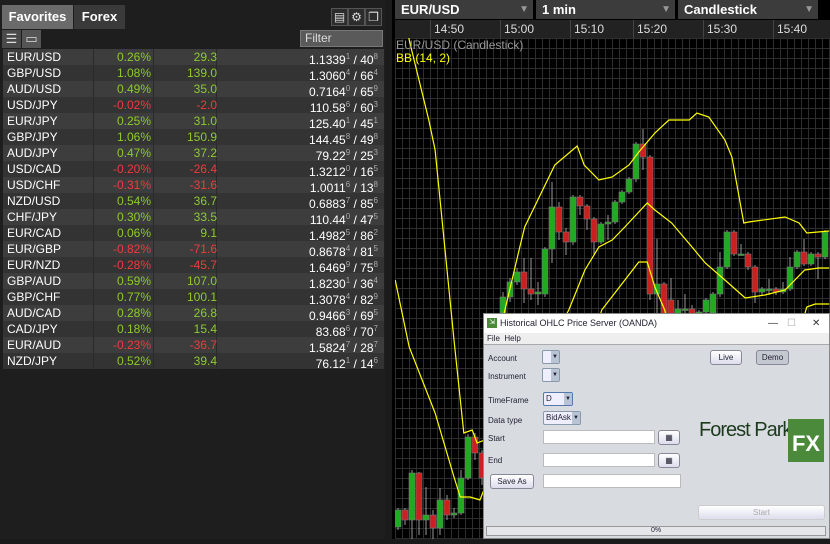  What do you see at coordinates (133, 281) in the screenshot?
I see `percent-change: 0.59%` at bounding box center [133, 281].